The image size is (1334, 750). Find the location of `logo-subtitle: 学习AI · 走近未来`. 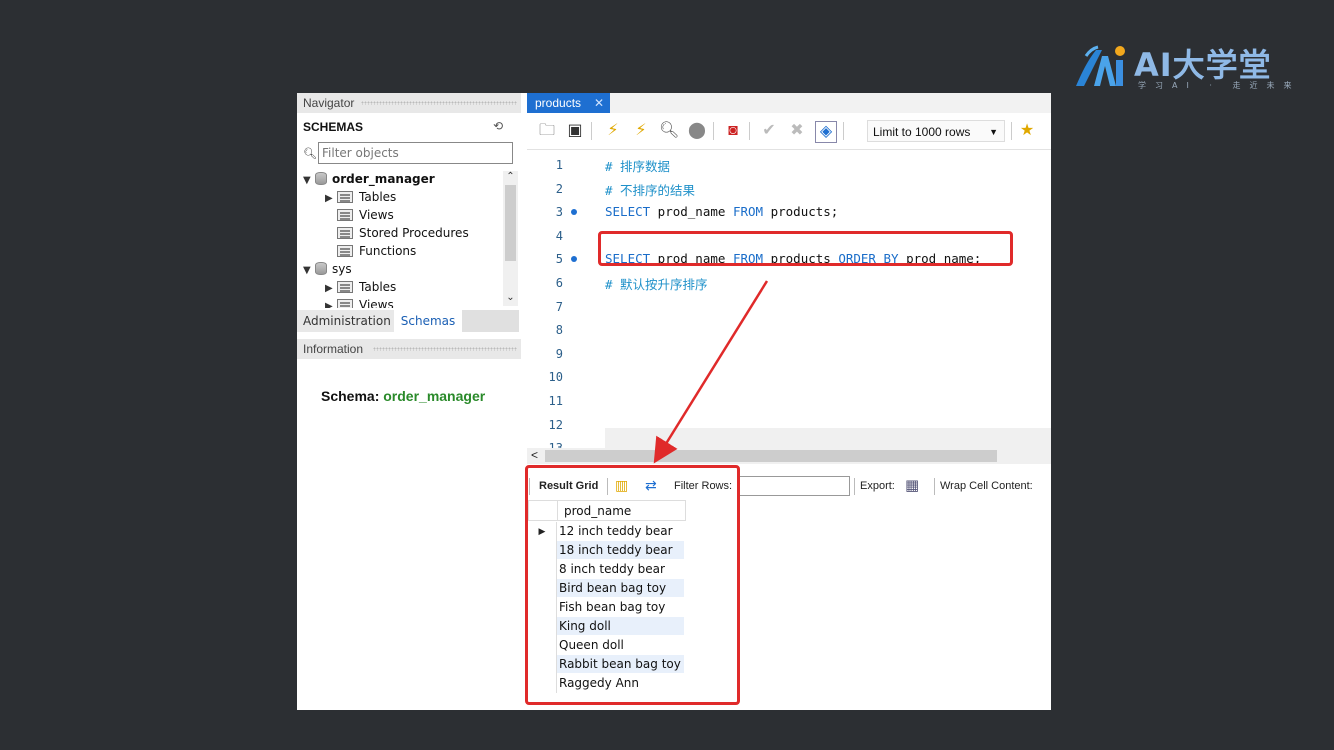

logo-subtitle: 学习AI · 走近未来 is located at coordinates (1219, 85).